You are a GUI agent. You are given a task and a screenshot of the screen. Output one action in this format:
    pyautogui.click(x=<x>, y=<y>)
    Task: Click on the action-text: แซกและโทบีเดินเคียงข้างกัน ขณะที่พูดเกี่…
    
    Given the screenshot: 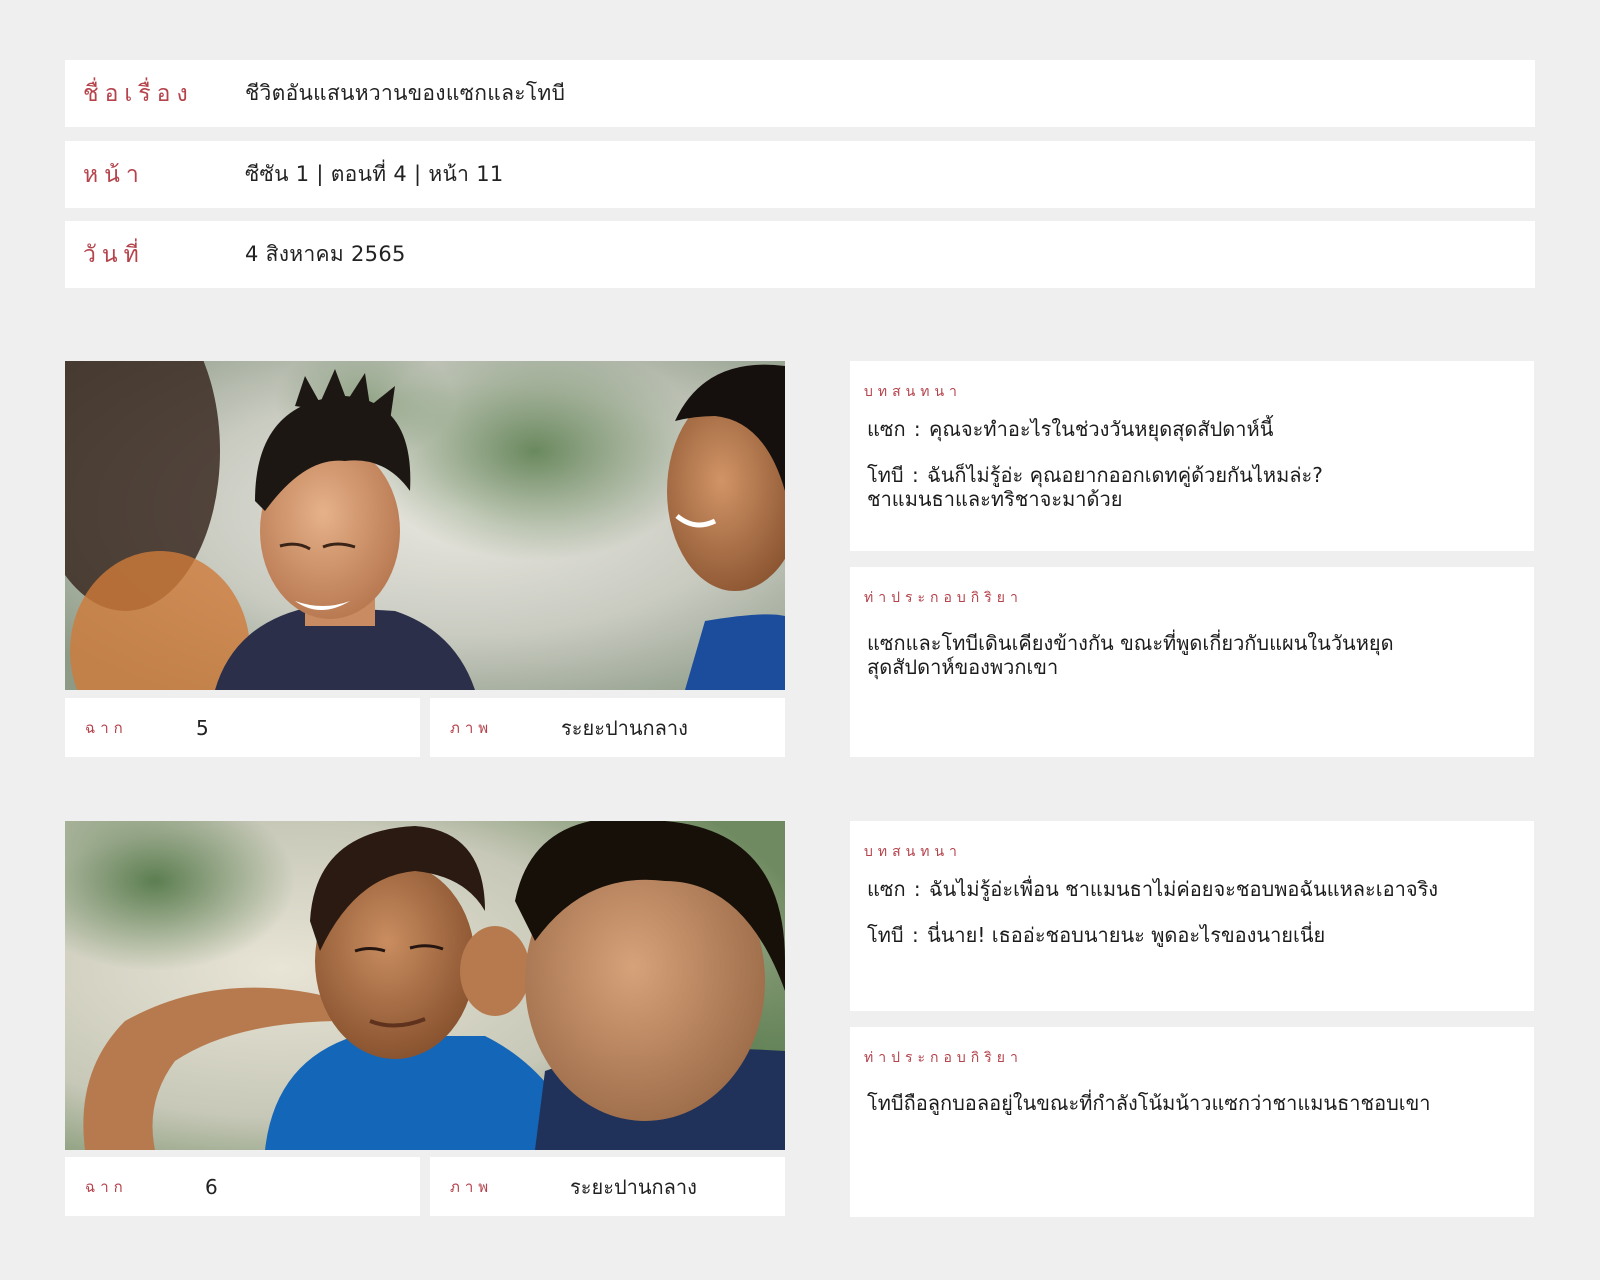 What is the action you would take?
    pyautogui.click(x=1155, y=655)
    